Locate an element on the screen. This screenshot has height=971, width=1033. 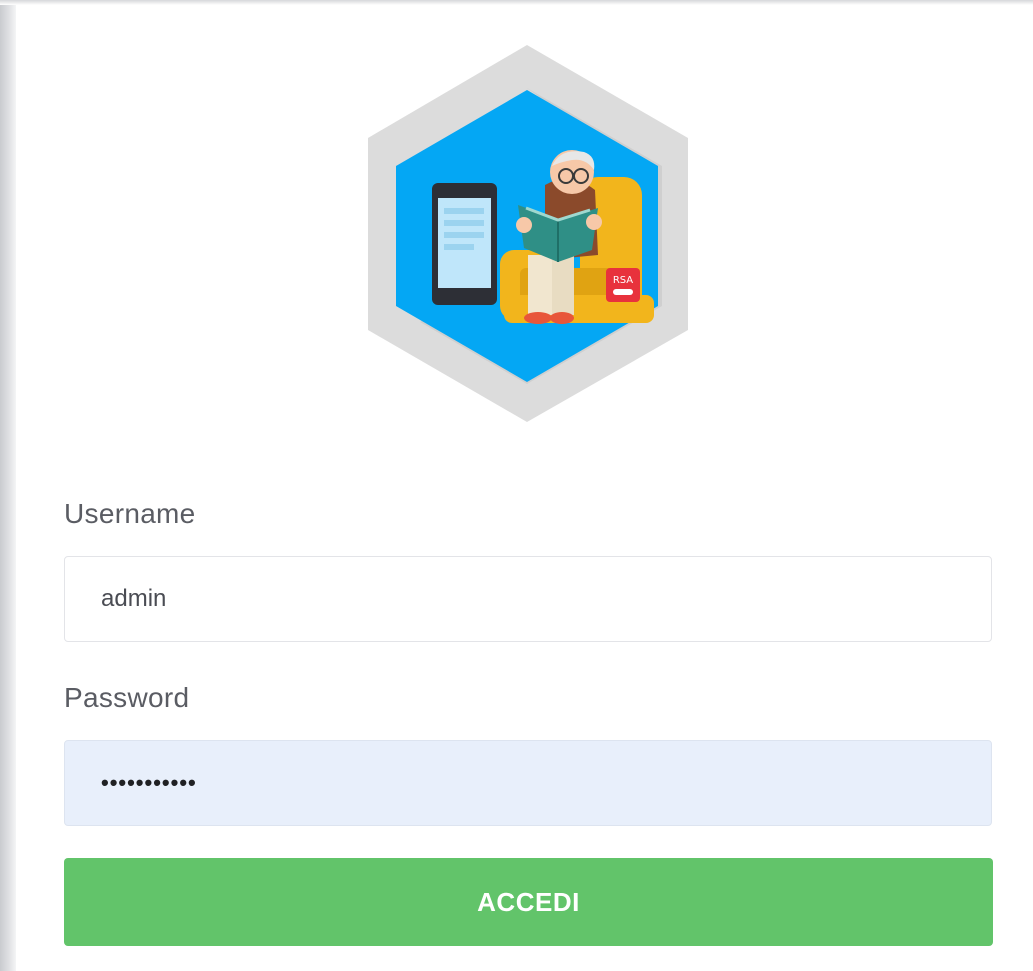
elderly-man-reading-icon: RSA is located at coordinates (528, 233).